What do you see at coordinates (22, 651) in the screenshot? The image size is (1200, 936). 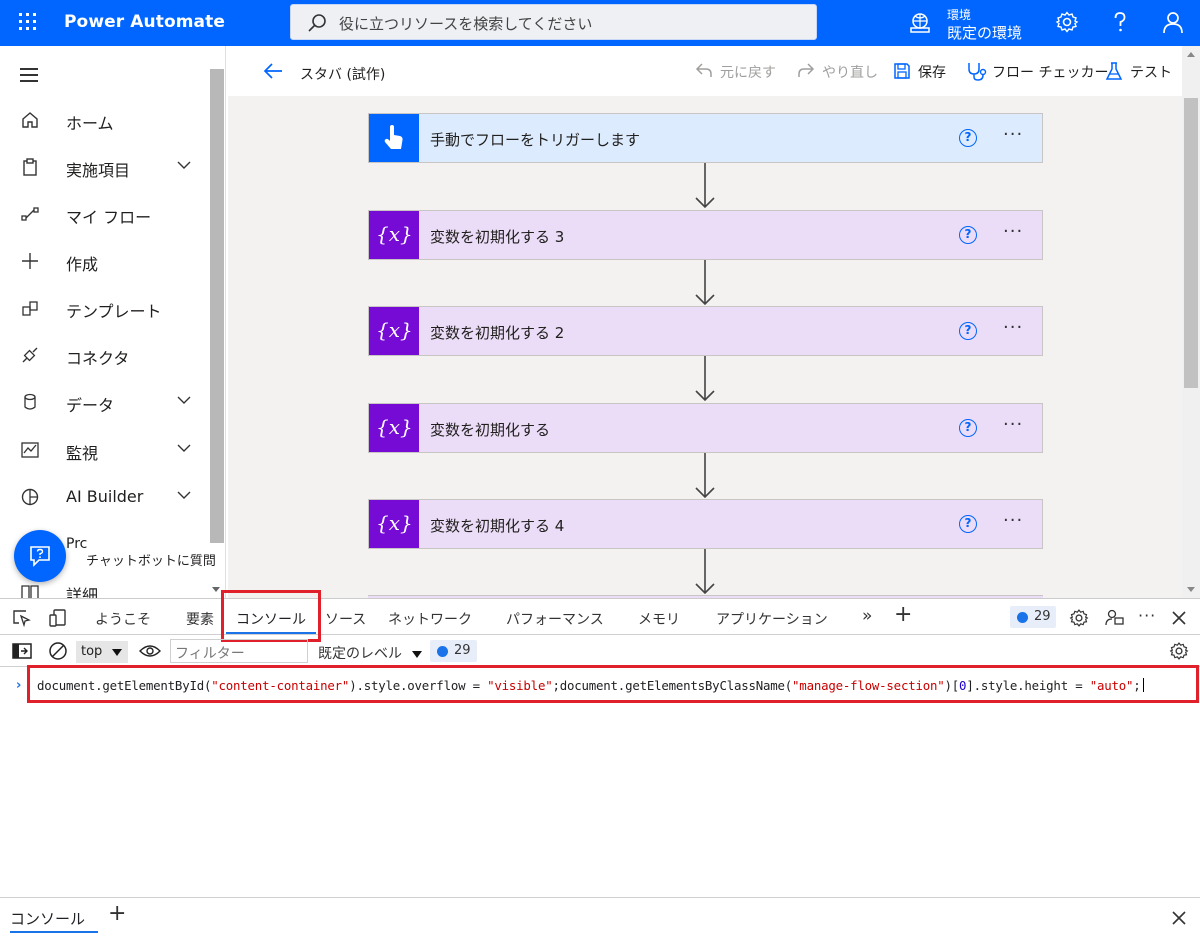 I see `sidebar-toggle-icon` at bounding box center [22, 651].